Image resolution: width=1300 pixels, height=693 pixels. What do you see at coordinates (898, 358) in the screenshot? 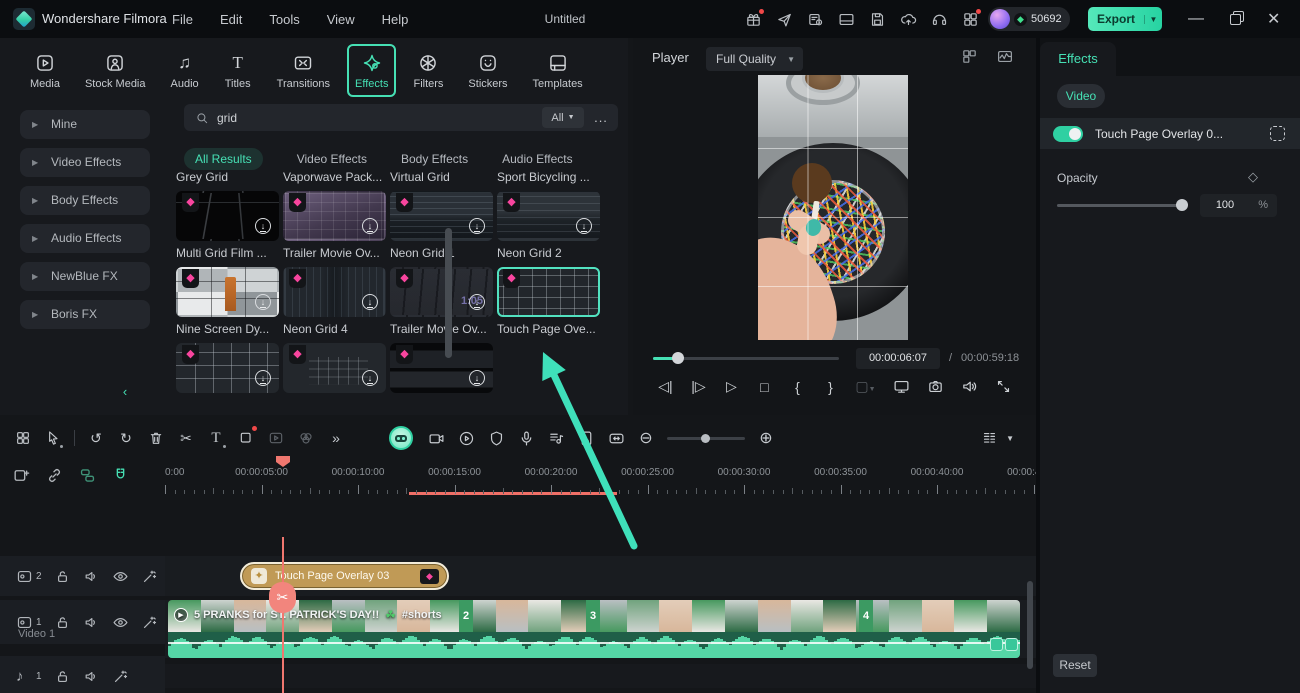
I see `current-timecode: 00:00:06:07` at bounding box center [898, 358].